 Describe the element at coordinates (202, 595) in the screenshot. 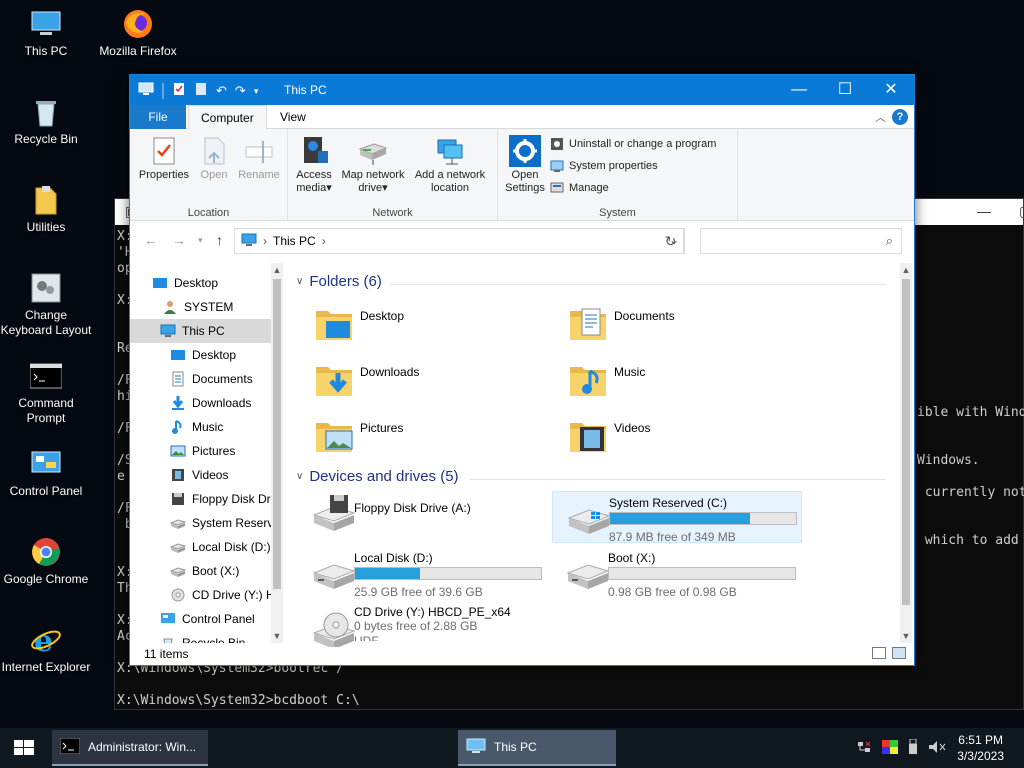

I see `nav-item-cd-drive-y-h: CD Drive (Y:) H` at that location.